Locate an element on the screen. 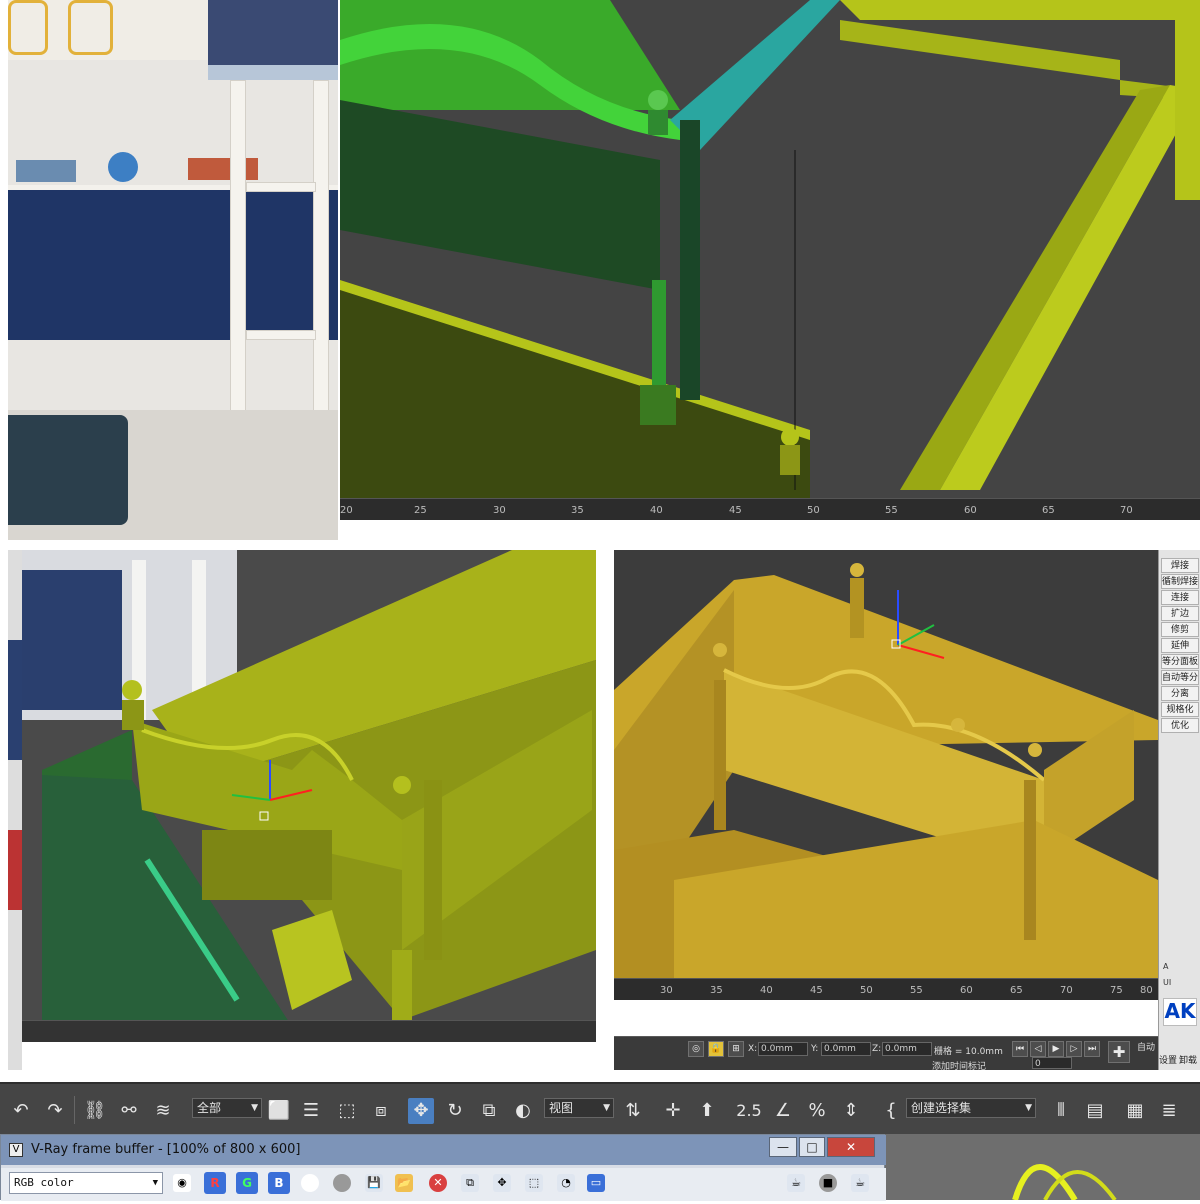 The width and height of the screenshot is (1200, 1204). channel-select: RGB color ▼ is located at coordinates (86, 1183).